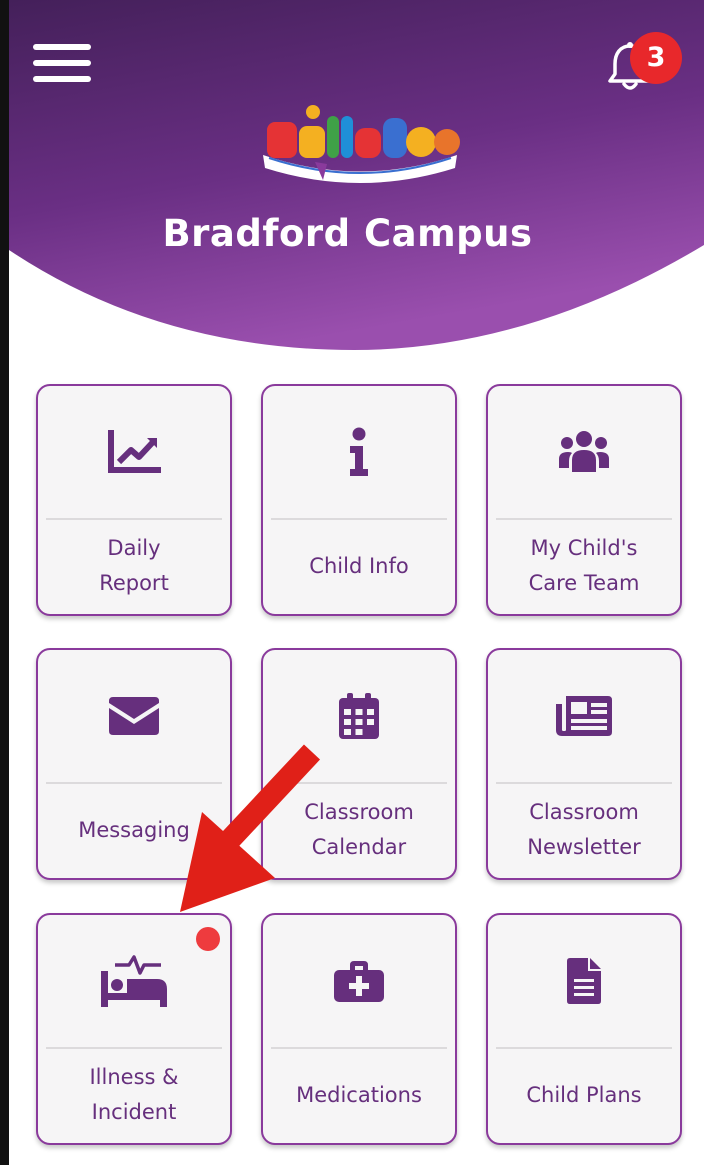 This screenshot has height=1165, width=704. I want to click on tile-care-team: My Child's Care Team, so click(584, 500).